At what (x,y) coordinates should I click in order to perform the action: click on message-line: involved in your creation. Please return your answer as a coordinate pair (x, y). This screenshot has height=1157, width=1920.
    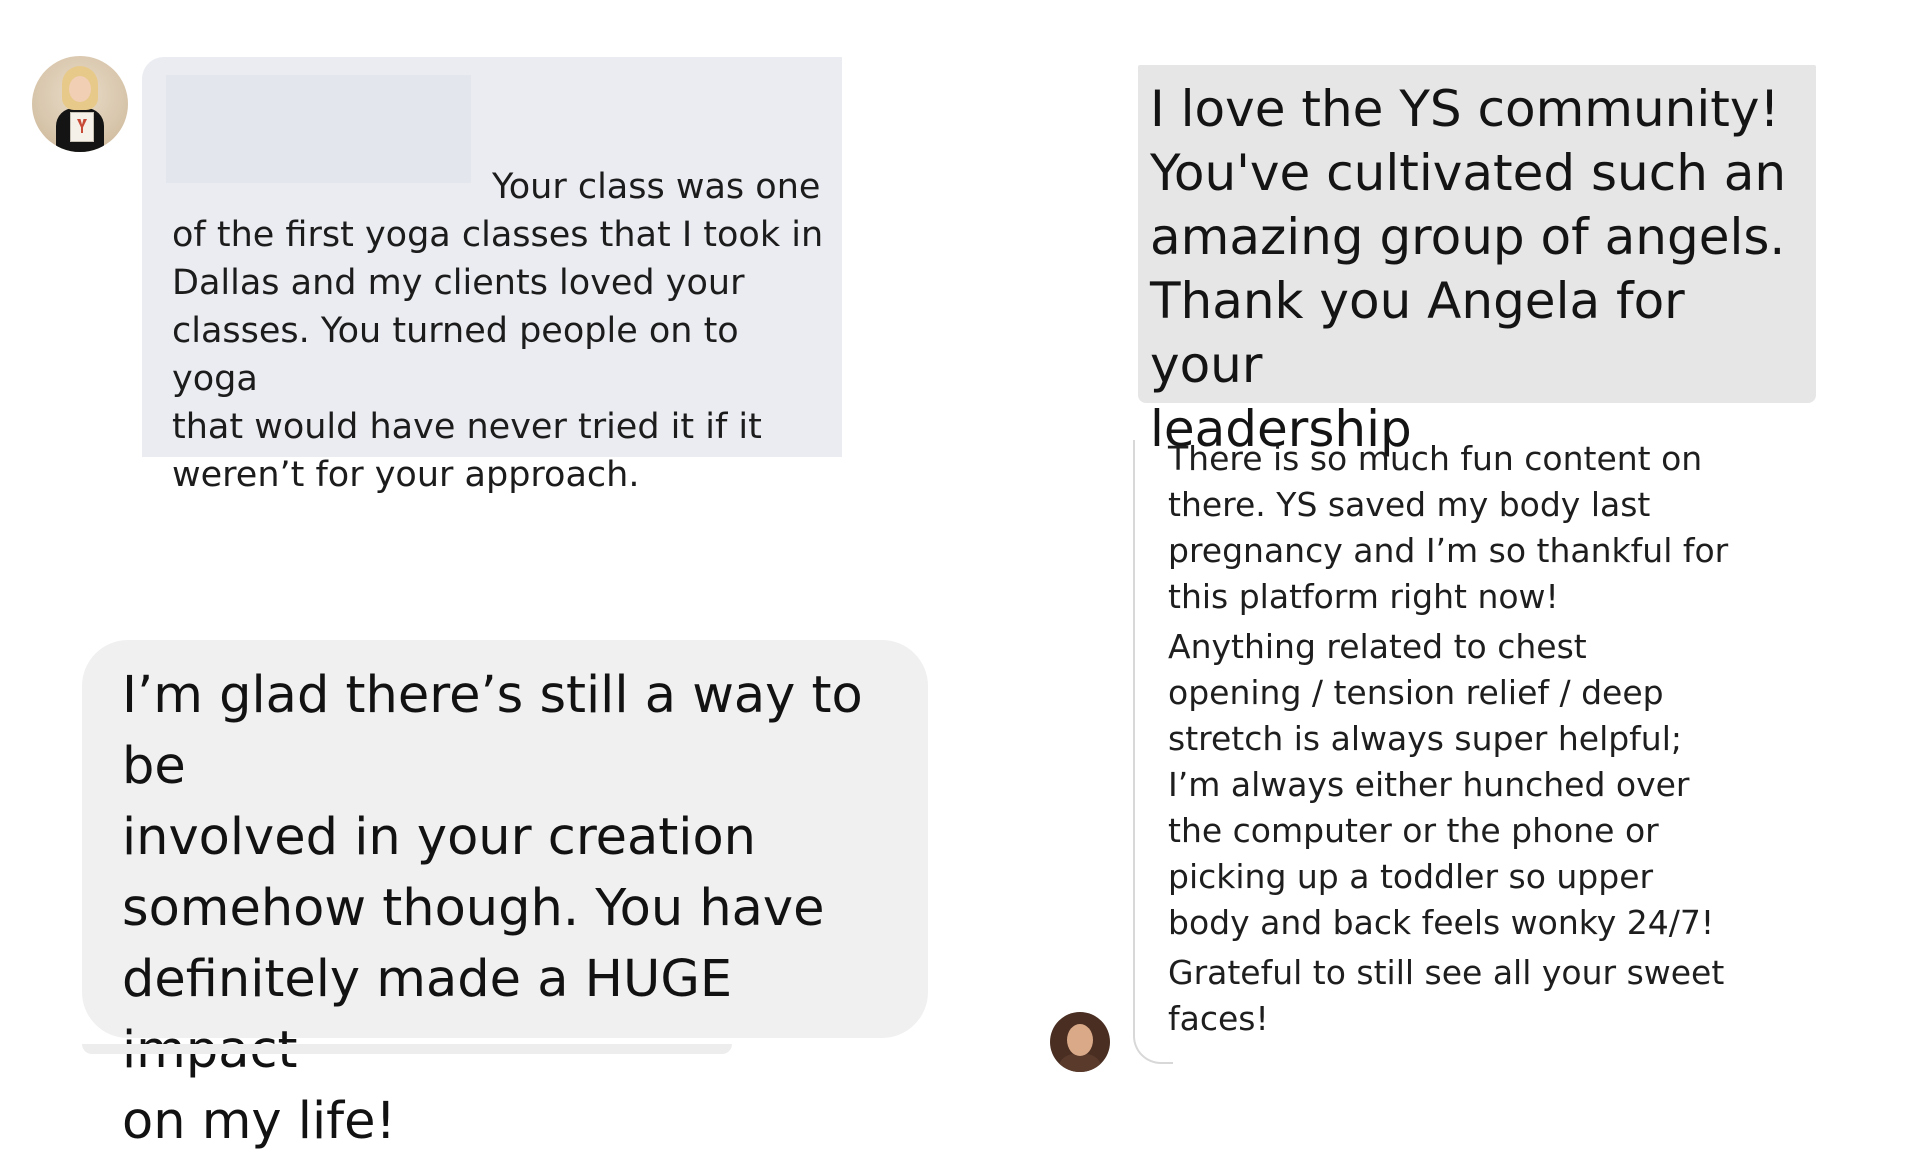
    Looking at the image, I should click on (439, 837).